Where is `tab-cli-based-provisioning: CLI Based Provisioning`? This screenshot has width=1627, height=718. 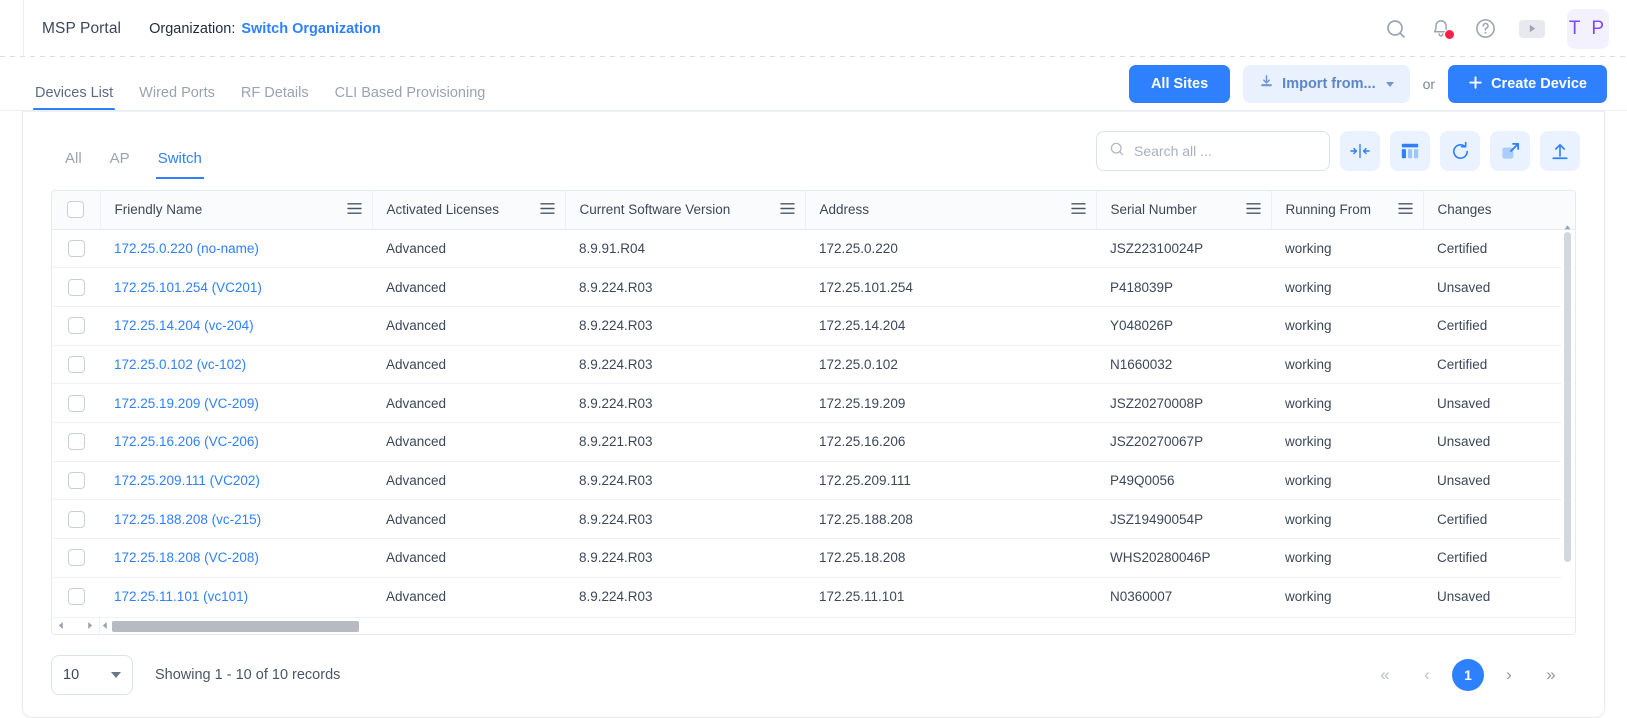 tab-cli-based-provisioning: CLI Based Provisioning is located at coordinates (410, 98).